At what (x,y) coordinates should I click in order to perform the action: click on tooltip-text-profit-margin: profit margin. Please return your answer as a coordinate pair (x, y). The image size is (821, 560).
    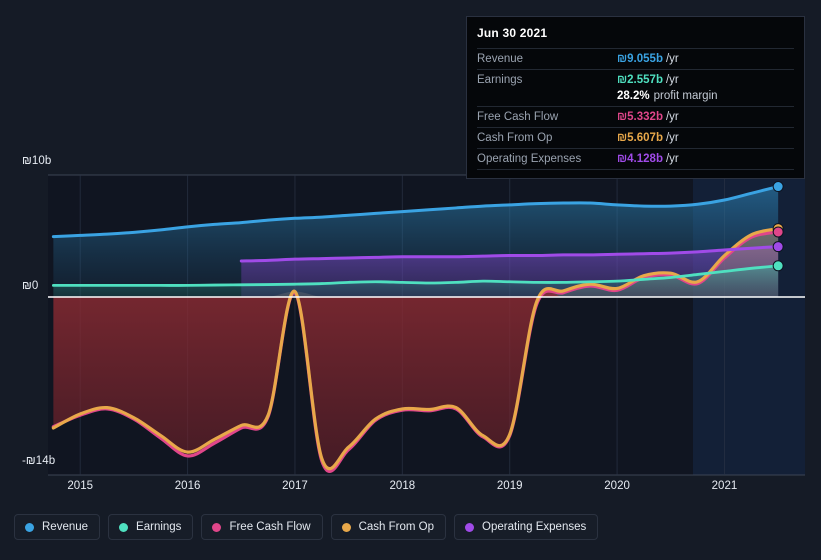
    Looking at the image, I should click on (685, 96).